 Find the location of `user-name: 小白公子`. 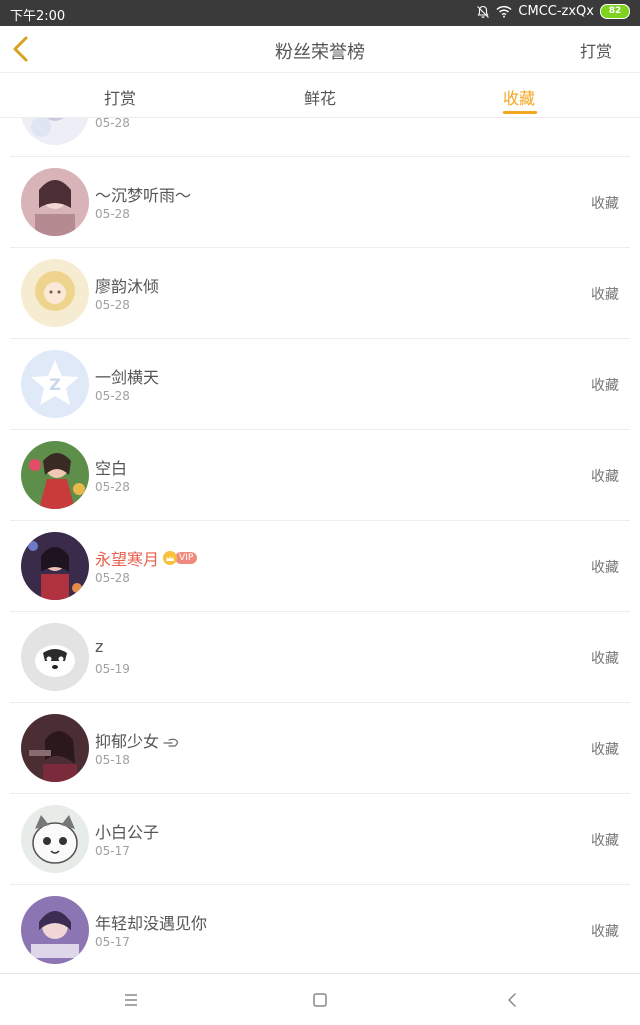

user-name: 小白公子 is located at coordinates (127, 832).